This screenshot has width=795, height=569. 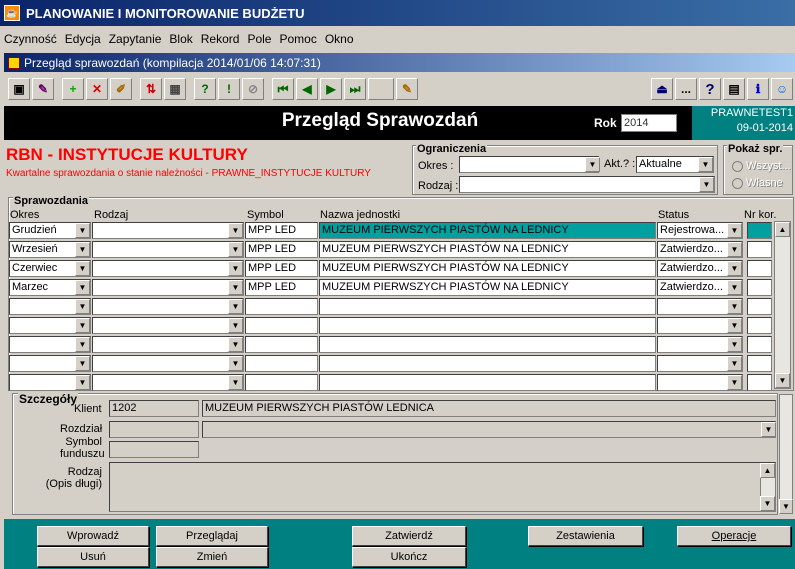 I want to click on exit-icon: ⏏, so click(x=662, y=89).